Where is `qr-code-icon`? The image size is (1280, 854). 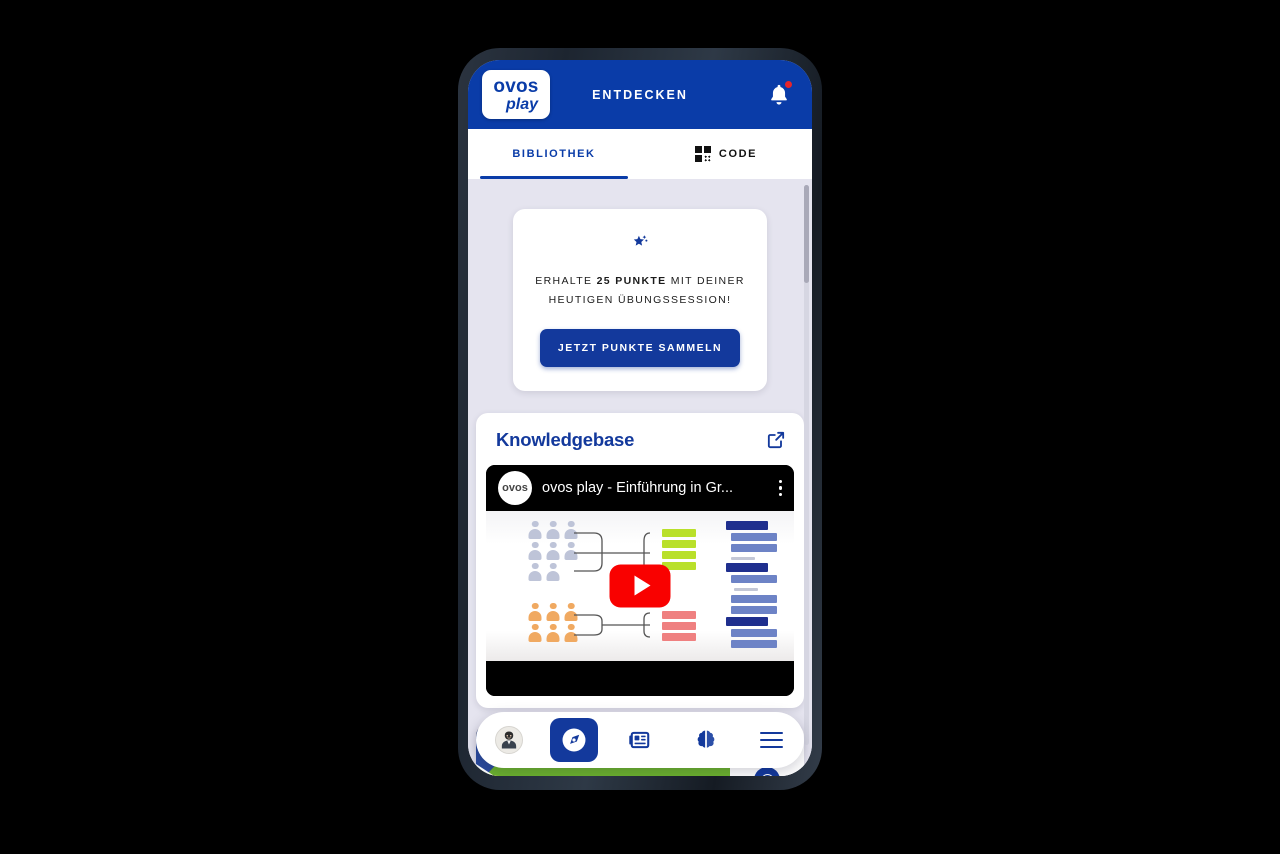 qr-code-icon is located at coordinates (702, 154).